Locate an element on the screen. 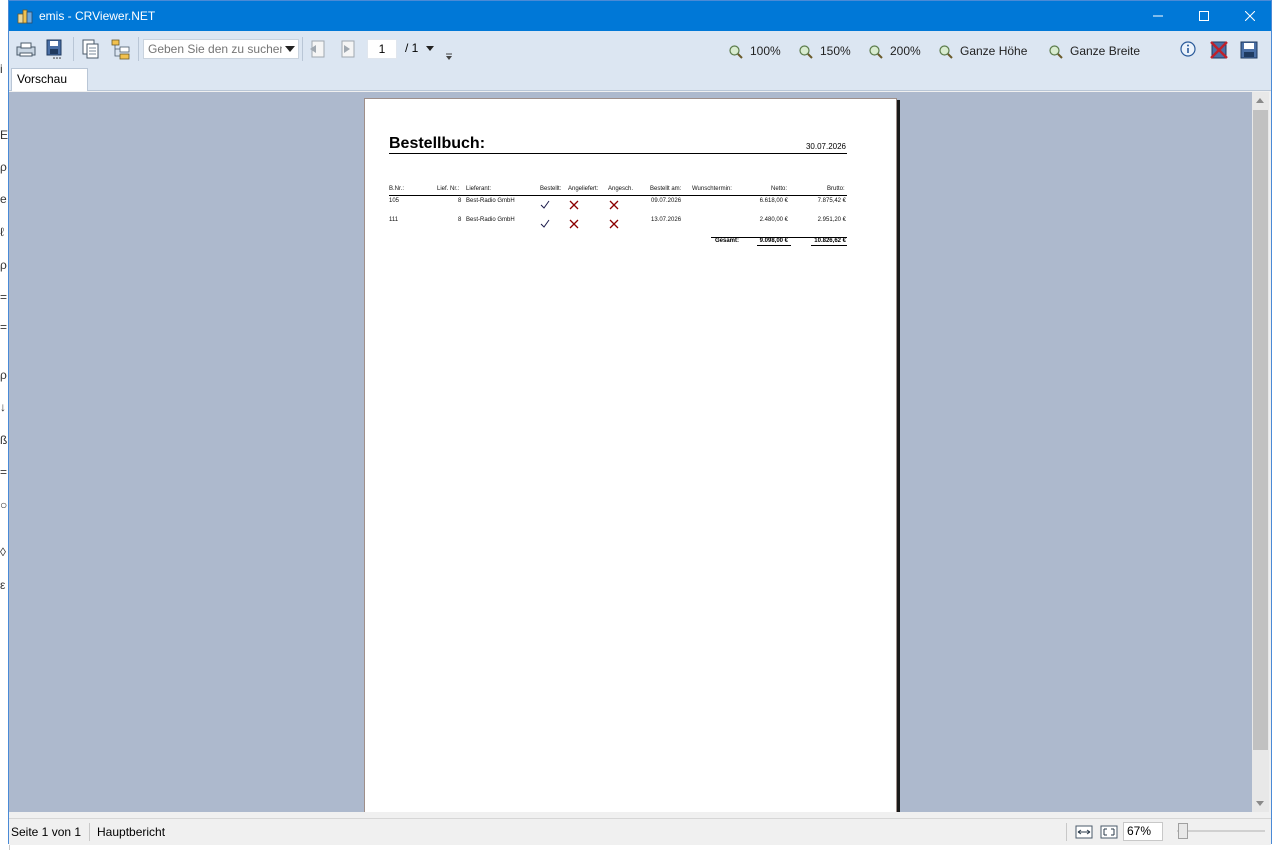 This screenshot has width=1280, height=850. zoom-150-button: 150% is located at coordinates (828, 51).